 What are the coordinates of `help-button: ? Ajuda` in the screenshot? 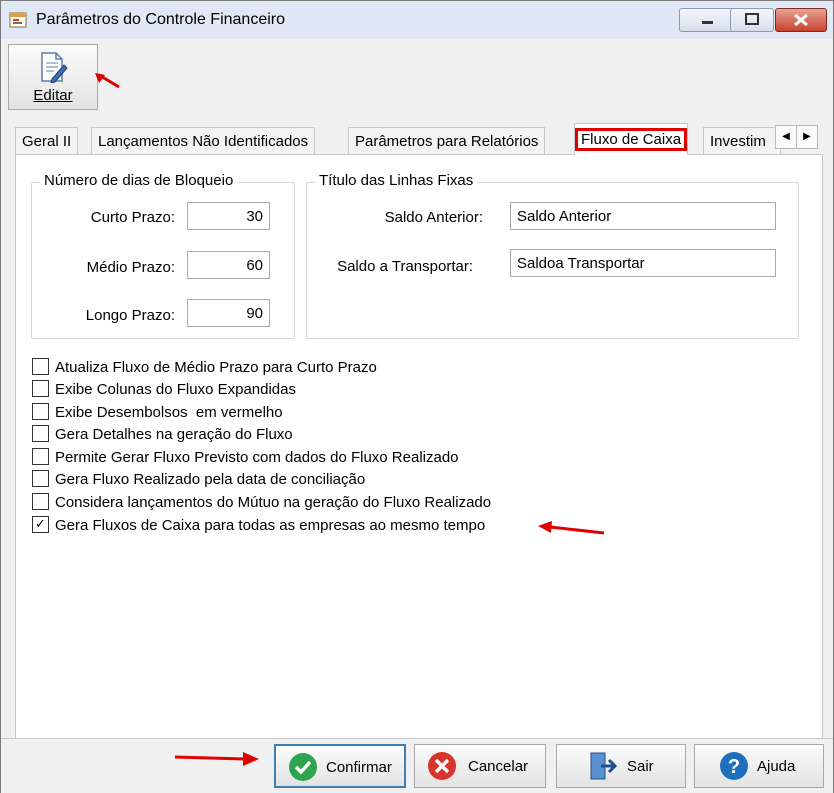 It's located at (759, 766).